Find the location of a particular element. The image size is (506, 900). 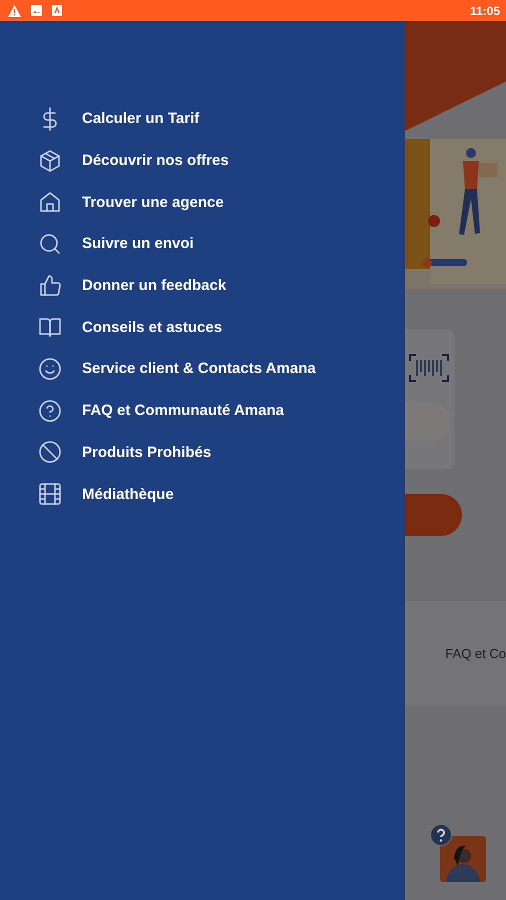

forbidden-icon is located at coordinates (50, 452).